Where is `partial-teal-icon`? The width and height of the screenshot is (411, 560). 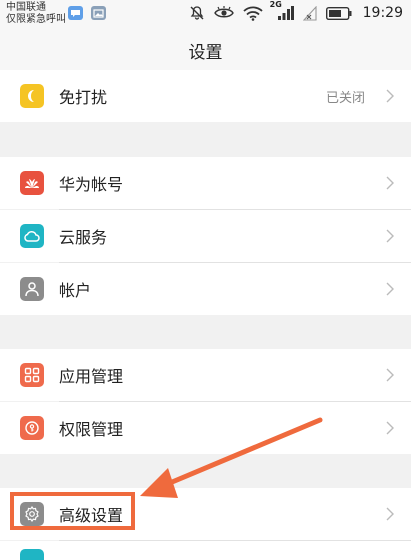 partial-teal-icon is located at coordinates (32, 554).